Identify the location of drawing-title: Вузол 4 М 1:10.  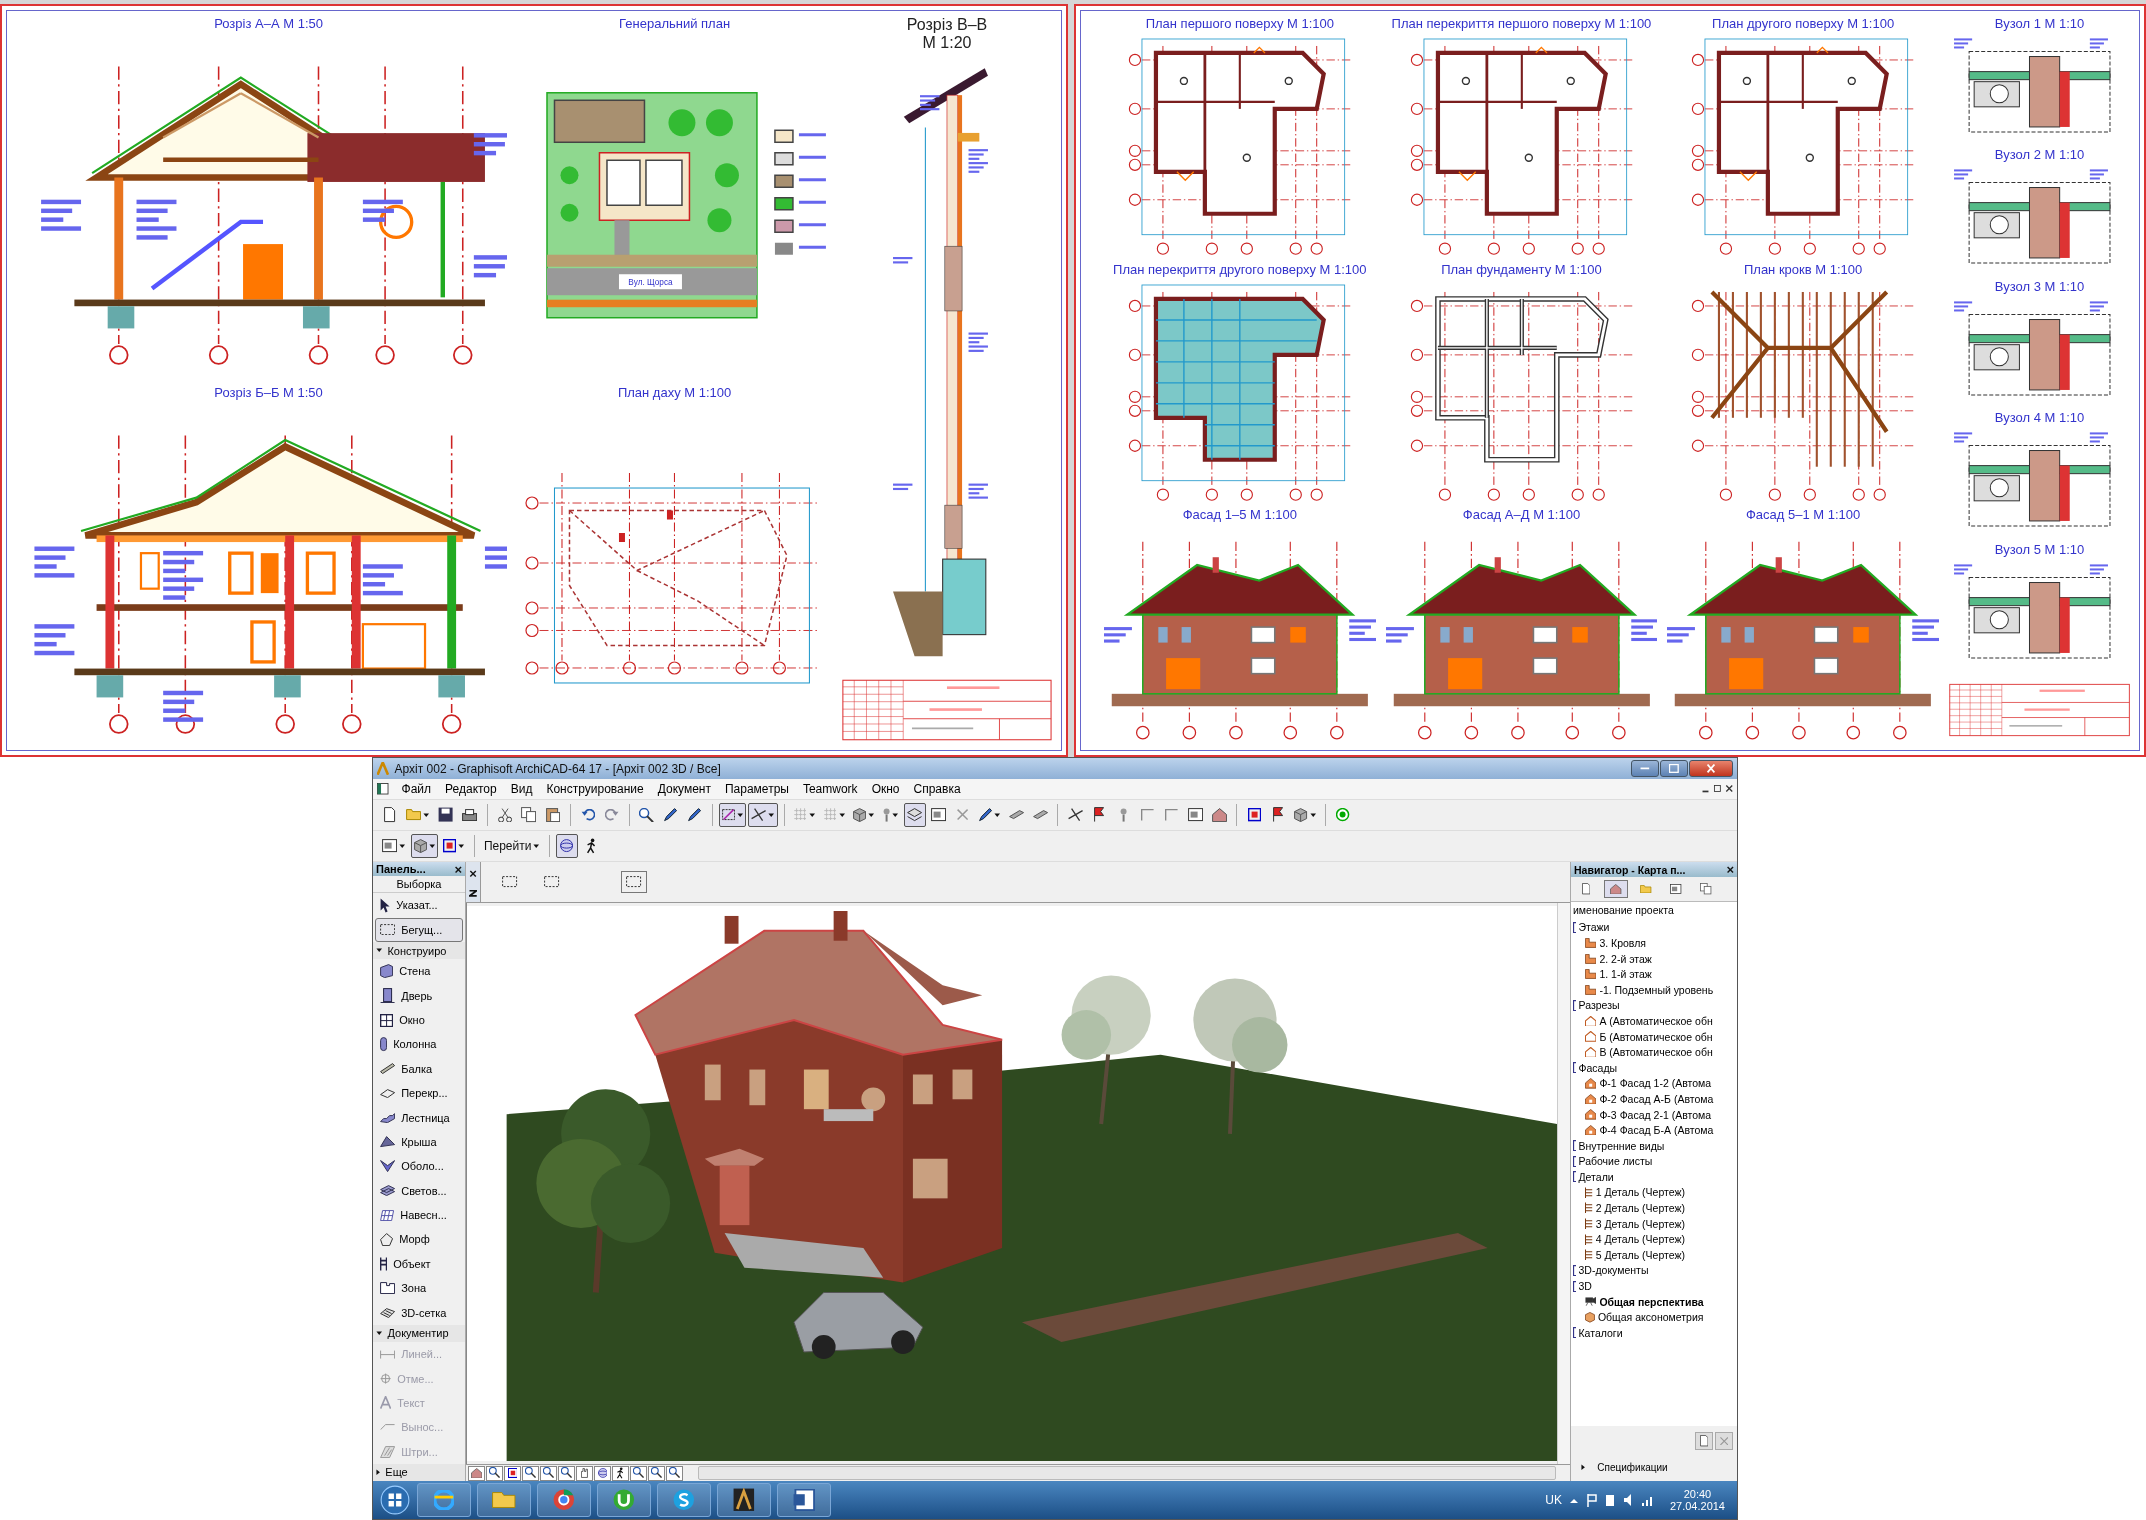
(2039, 418).